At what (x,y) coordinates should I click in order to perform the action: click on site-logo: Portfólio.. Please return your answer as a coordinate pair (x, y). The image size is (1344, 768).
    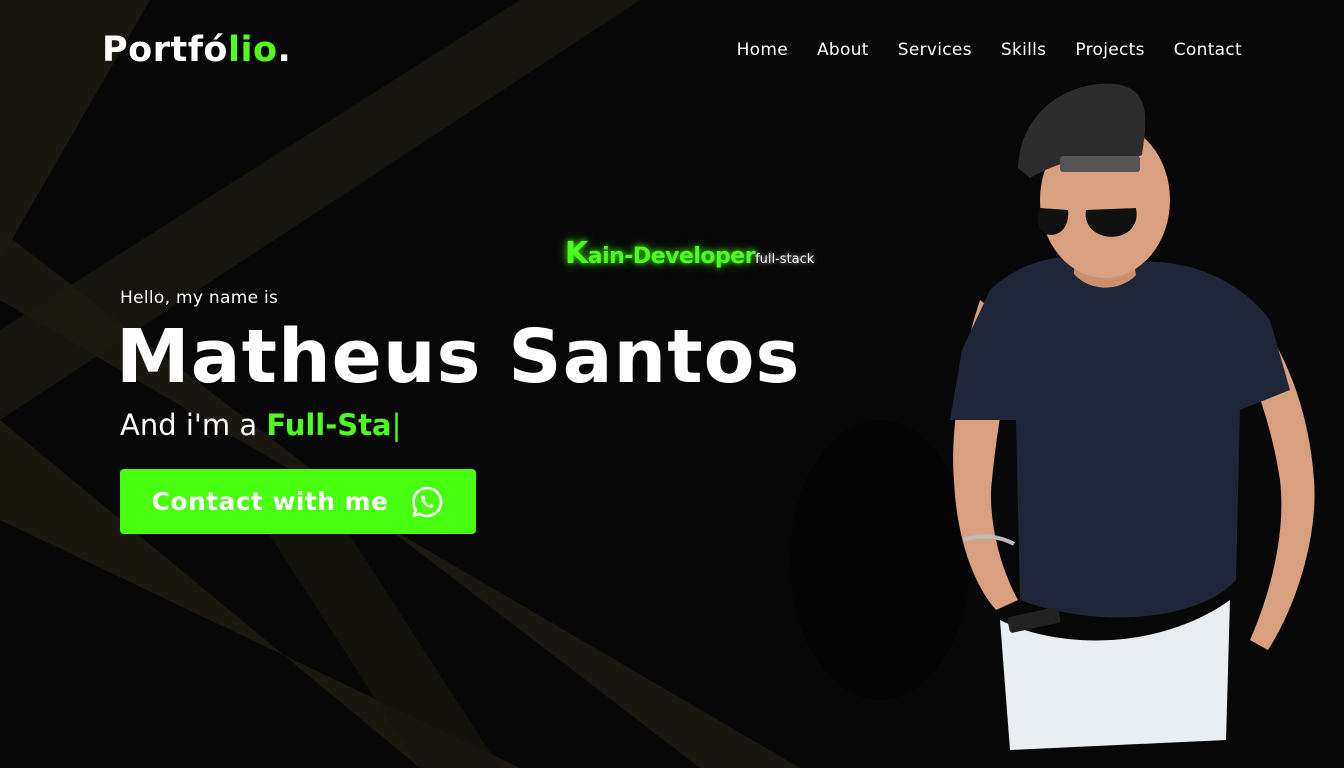
    Looking at the image, I should click on (196, 50).